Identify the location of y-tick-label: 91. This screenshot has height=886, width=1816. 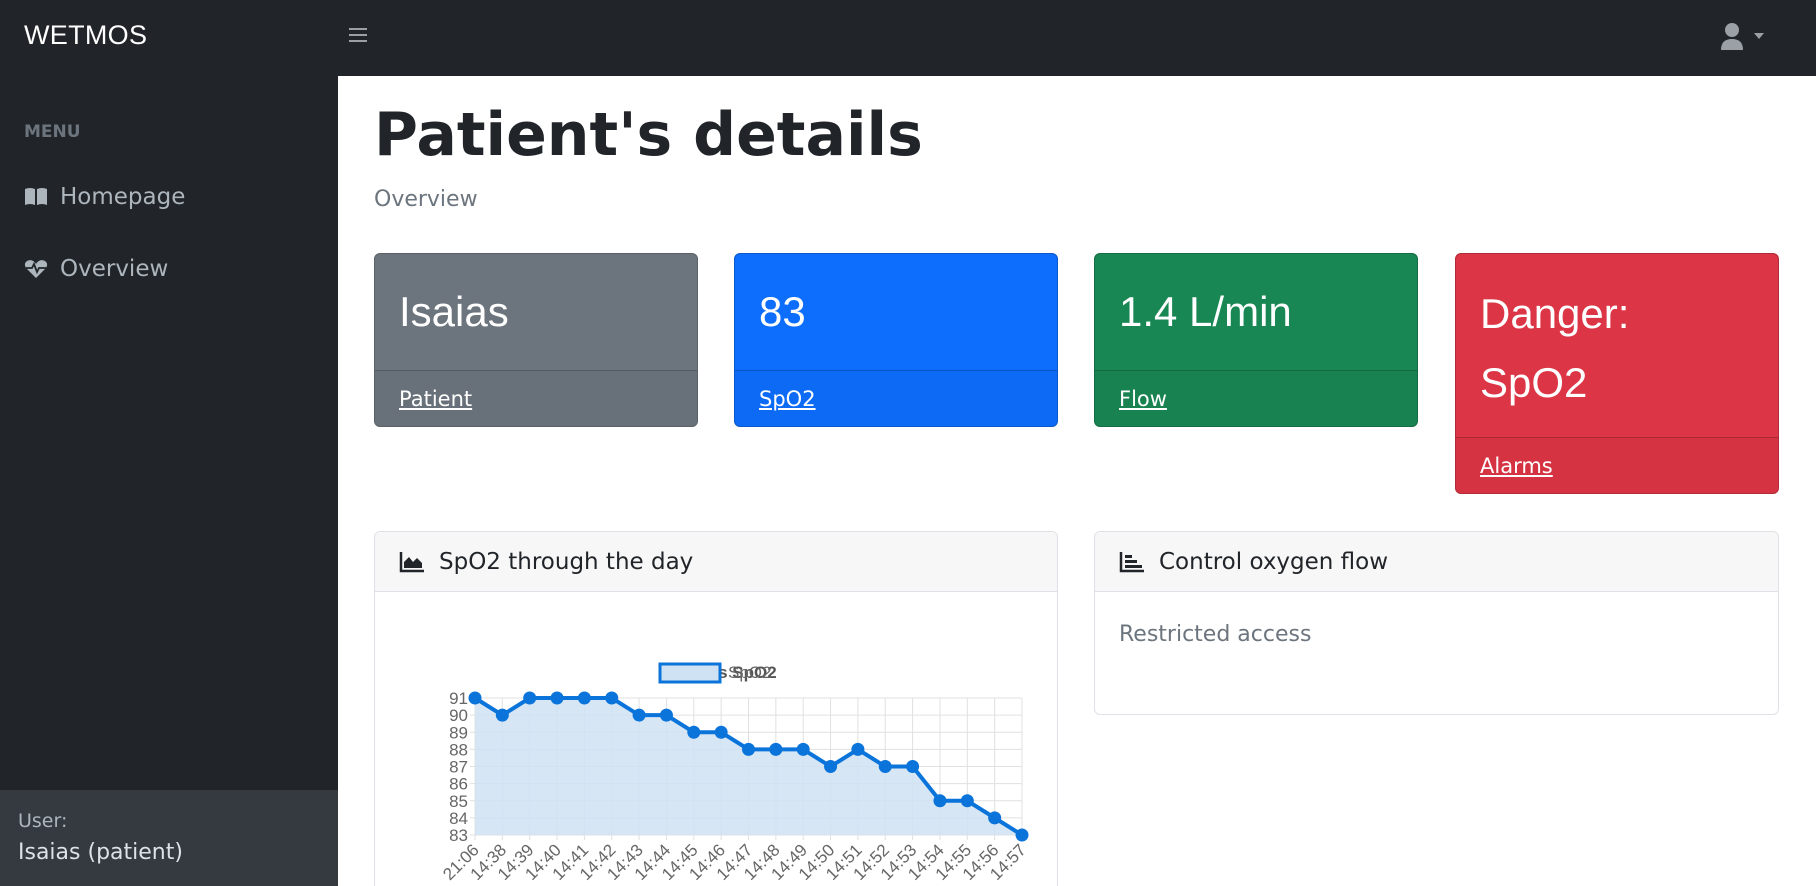
(458, 698).